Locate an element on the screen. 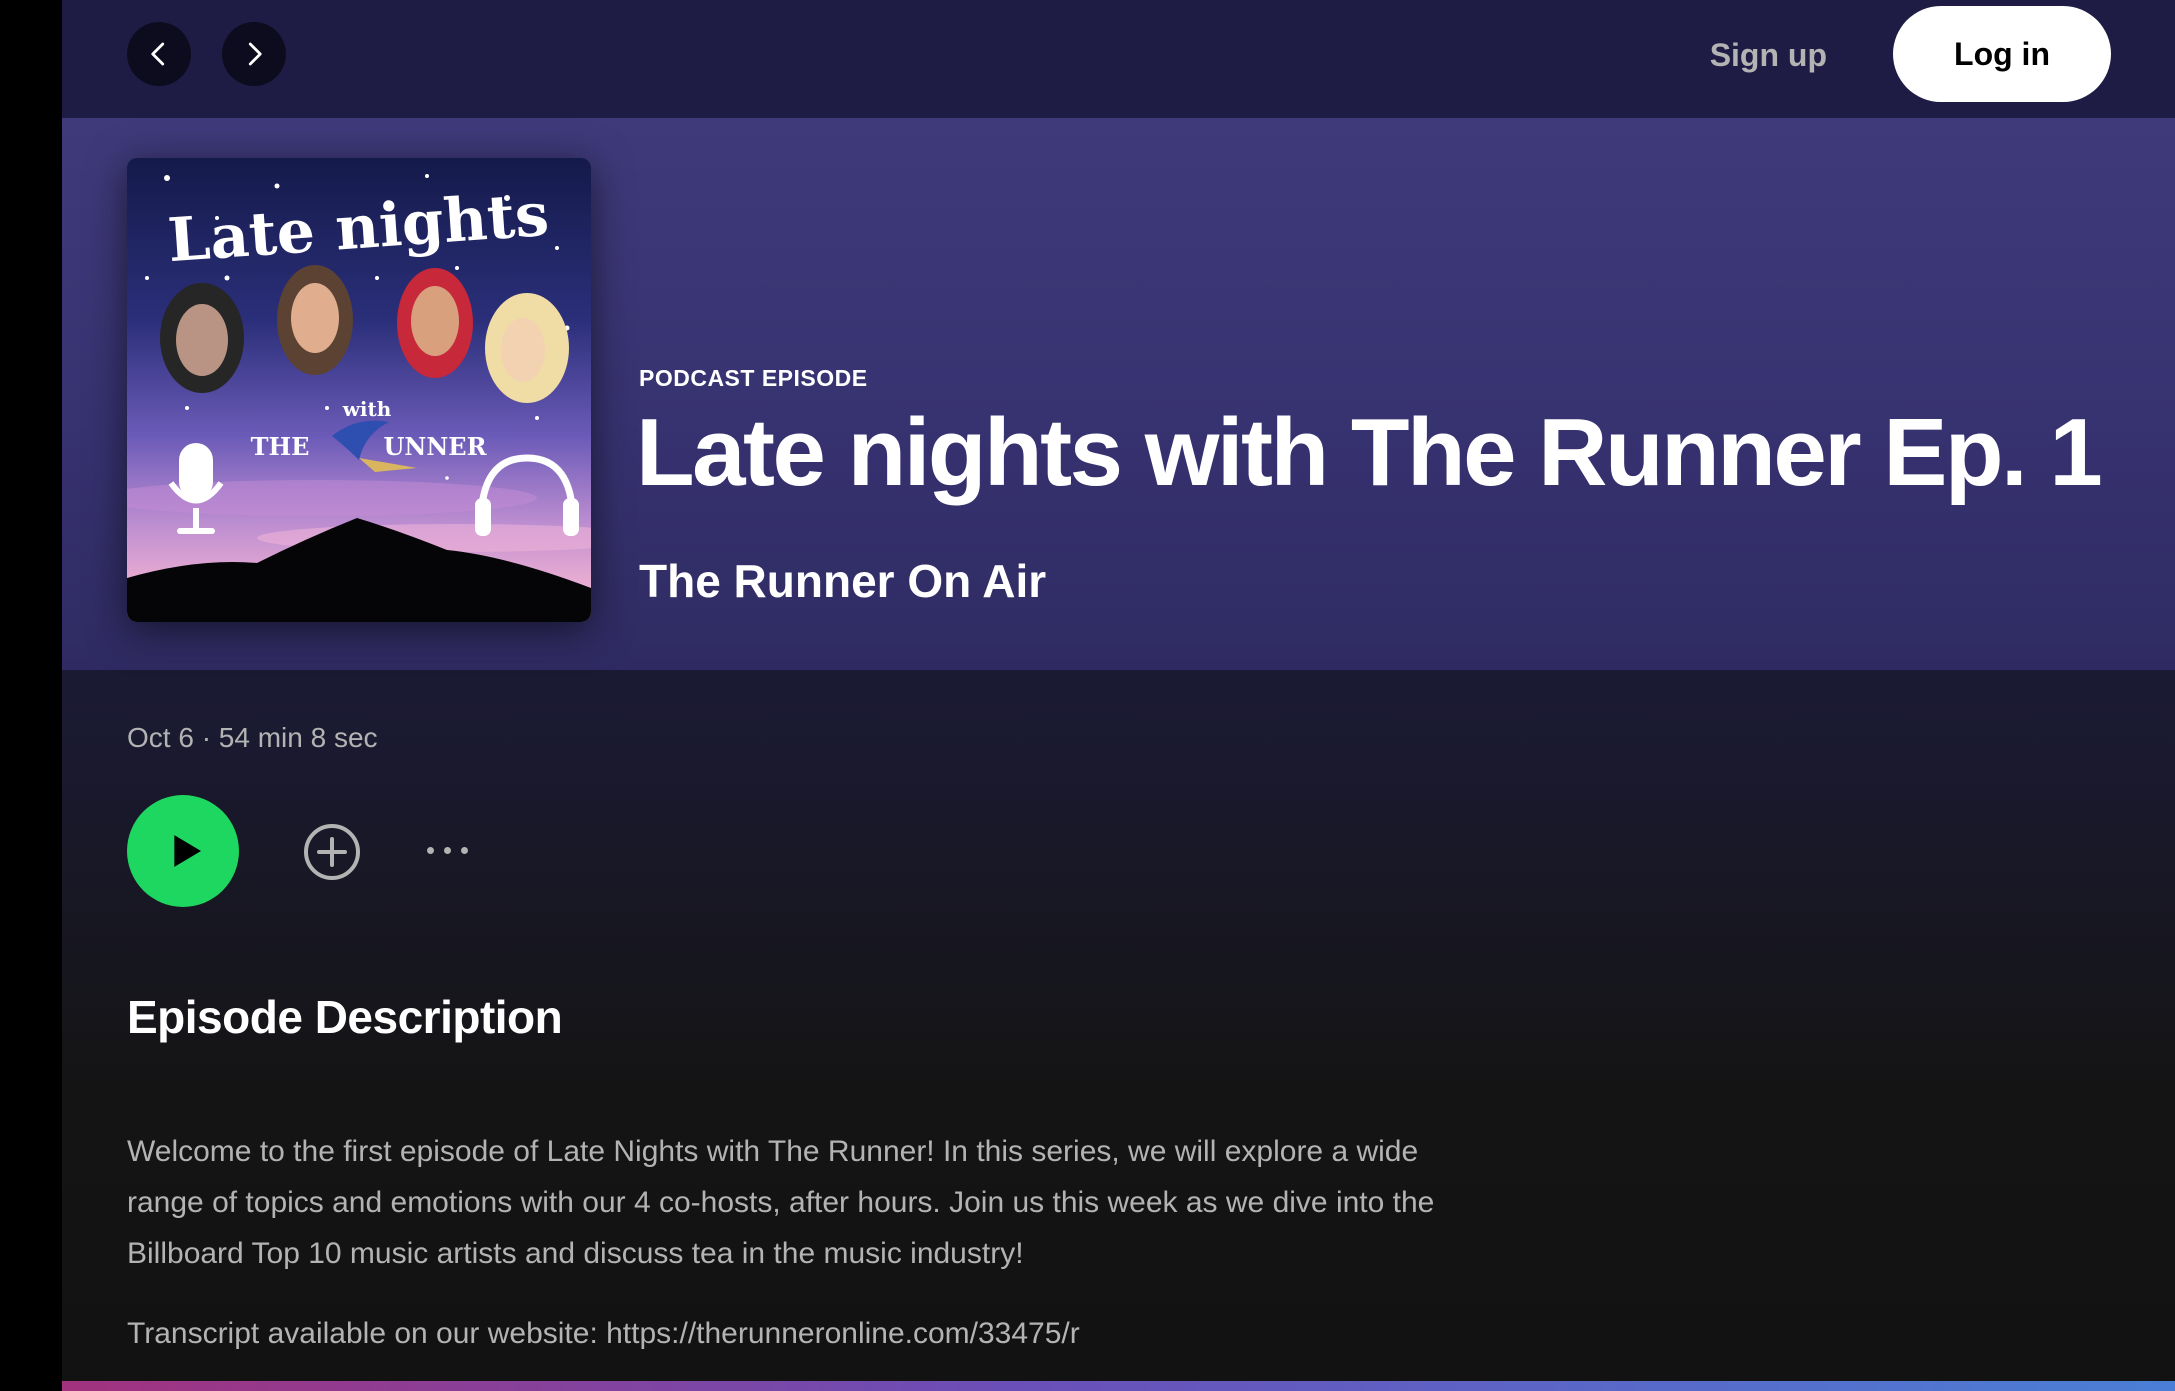 The image size is (2175, 1391). episode-title: Late nights with The Runner Ep. 1 is located at coordinates (1369, 452).